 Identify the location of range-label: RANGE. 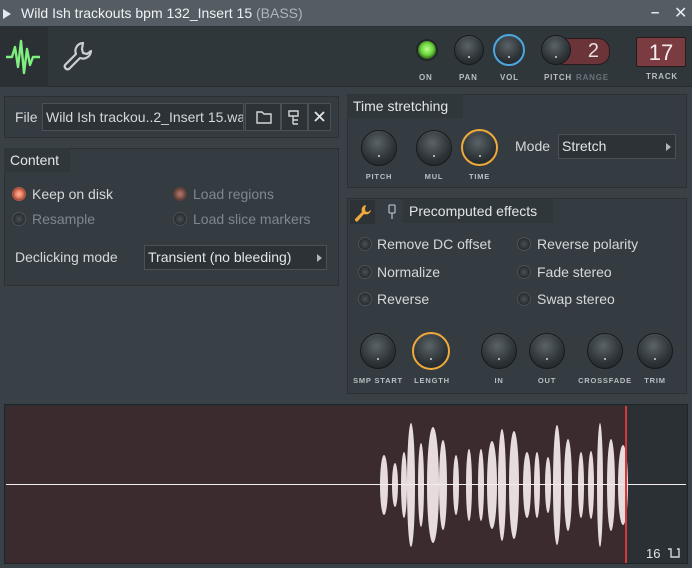
(592, 77).